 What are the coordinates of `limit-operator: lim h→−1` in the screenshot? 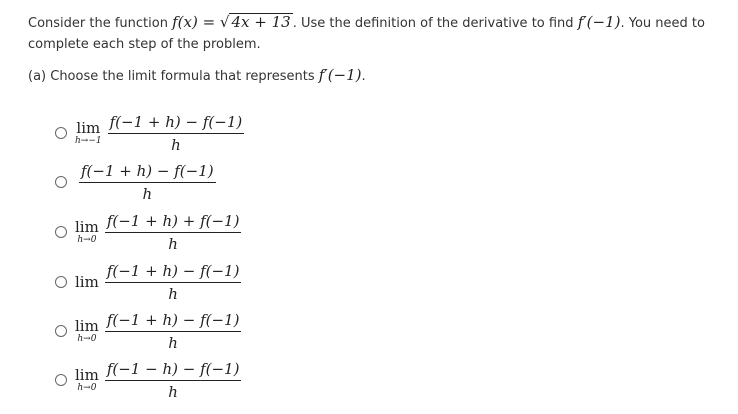 It's located at (88, 132).